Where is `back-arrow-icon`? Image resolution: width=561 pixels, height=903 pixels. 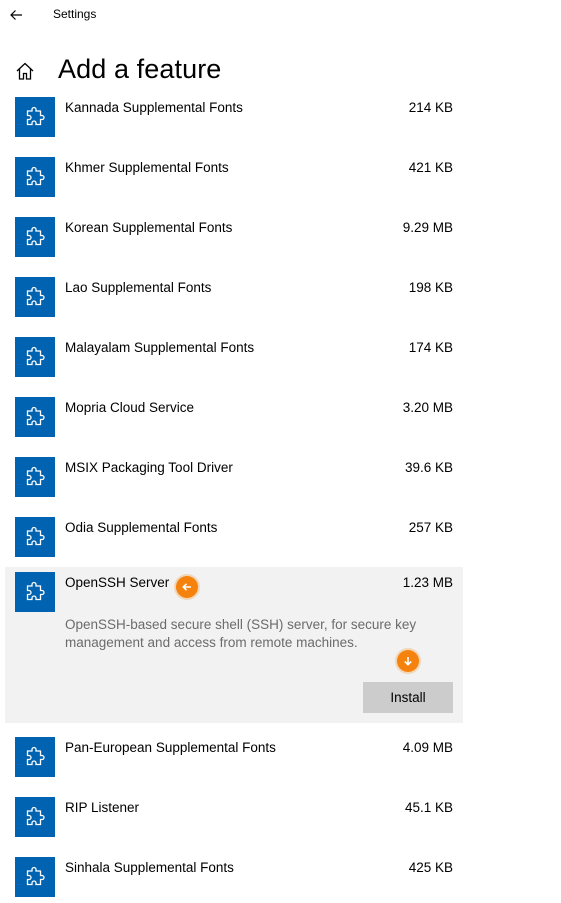
back-arrow-icon is located at coordinates (16, 15).